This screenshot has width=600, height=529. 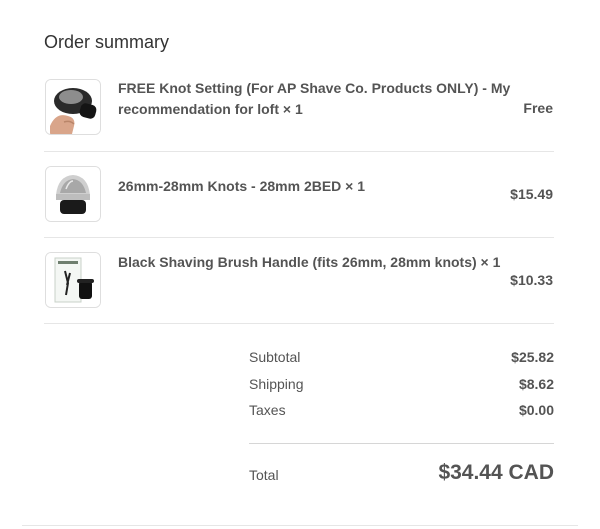 I want to click on totals-divider, so click(x=401, y=443).